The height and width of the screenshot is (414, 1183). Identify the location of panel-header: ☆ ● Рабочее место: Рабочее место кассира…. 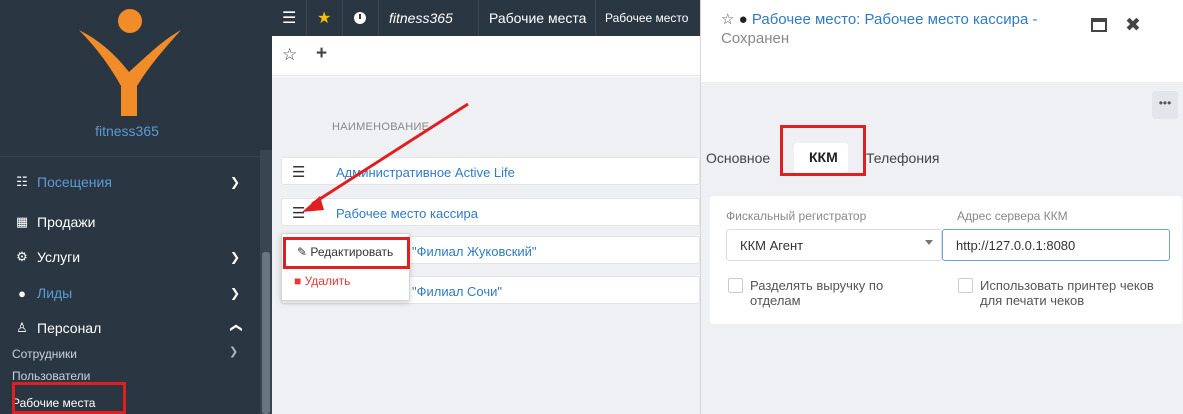
(942, 41).